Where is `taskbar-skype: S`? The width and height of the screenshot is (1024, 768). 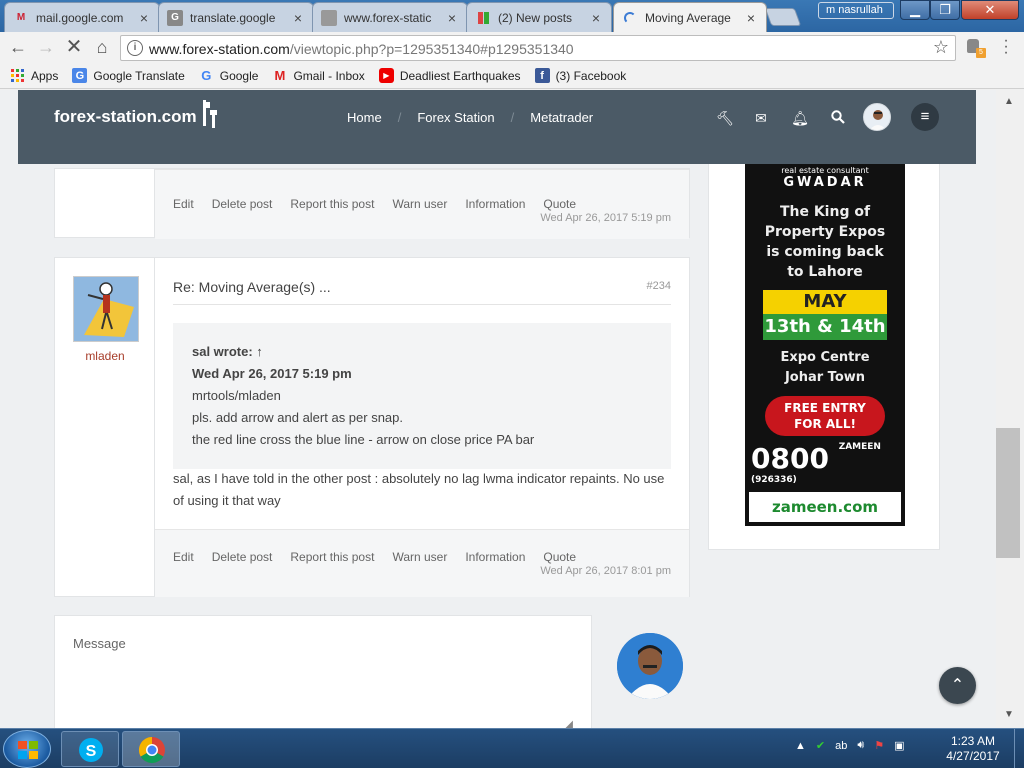
taskbar-skype: S is located at coordinates (90, 749).